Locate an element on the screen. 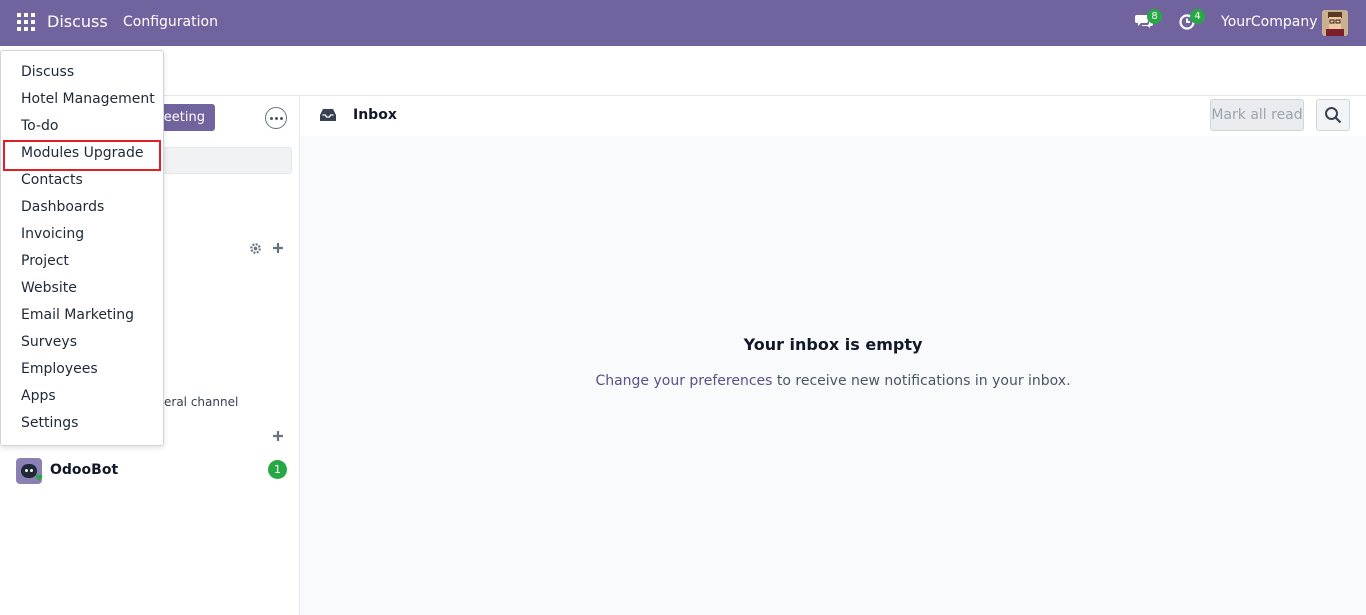 The image size is (1366, 615). inbox-icon is located at coordinates (328, 115).